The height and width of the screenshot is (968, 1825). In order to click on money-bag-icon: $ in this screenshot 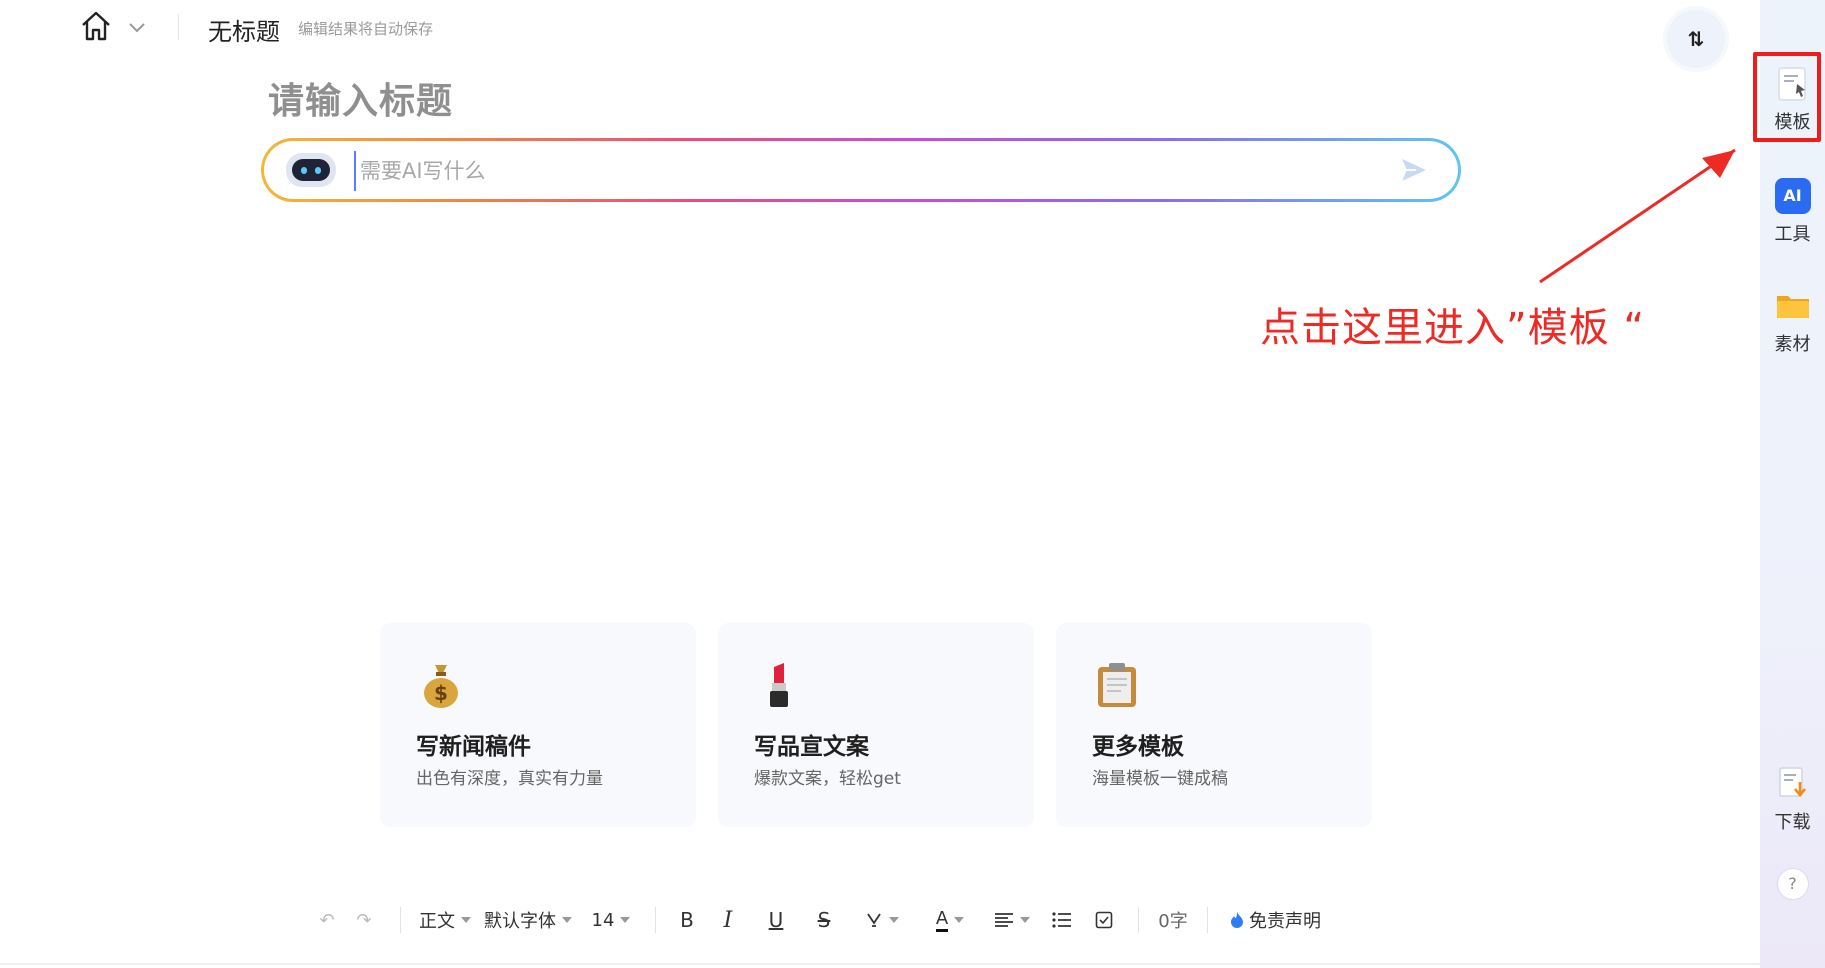, I will do `click(441, 686)`.